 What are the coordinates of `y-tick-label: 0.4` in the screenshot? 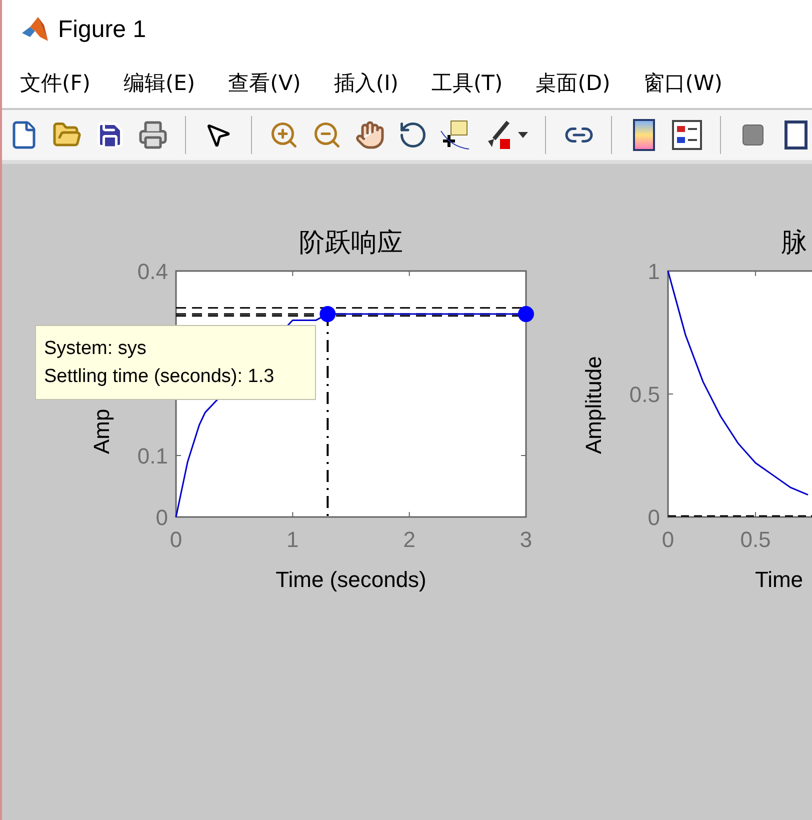 It's located at (152, 271).